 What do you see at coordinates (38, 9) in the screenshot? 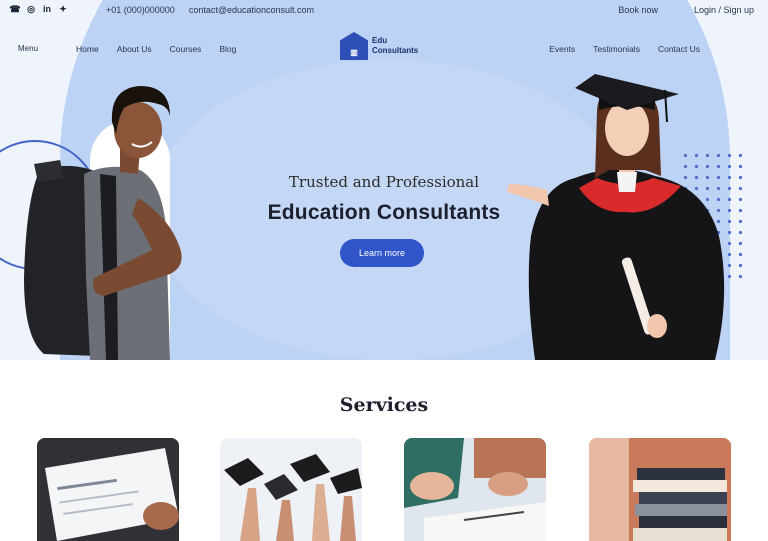
I see `social-links: ☎ ◎ in ✦` at bounding box center [38, 9].